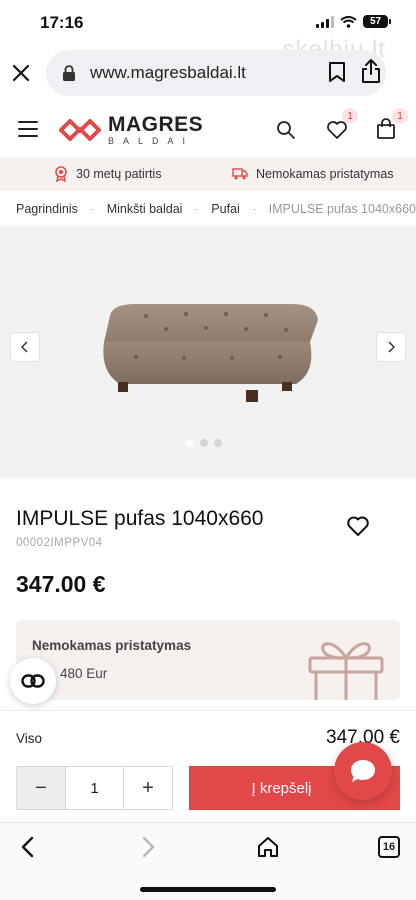 Image resolution: width=416 pixels, height=900 pixels. I want to click on menu-icon, so click(28, 129).